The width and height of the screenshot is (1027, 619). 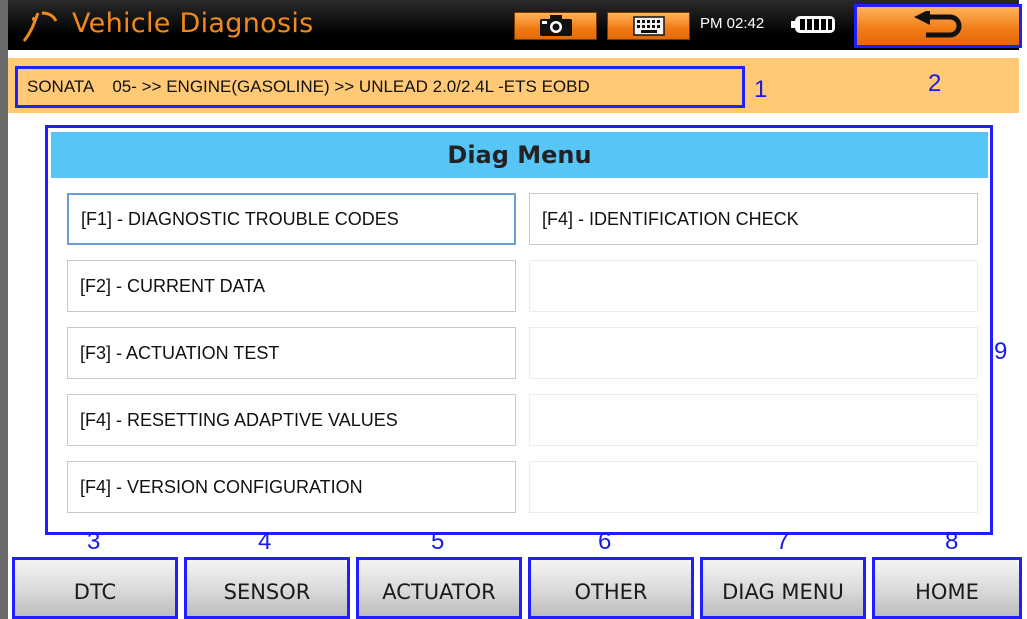 What do you see at coordinates (95, 592) in the screenshot?
I see `dtc-button-label: DTC` at bounding box center [95, 592].